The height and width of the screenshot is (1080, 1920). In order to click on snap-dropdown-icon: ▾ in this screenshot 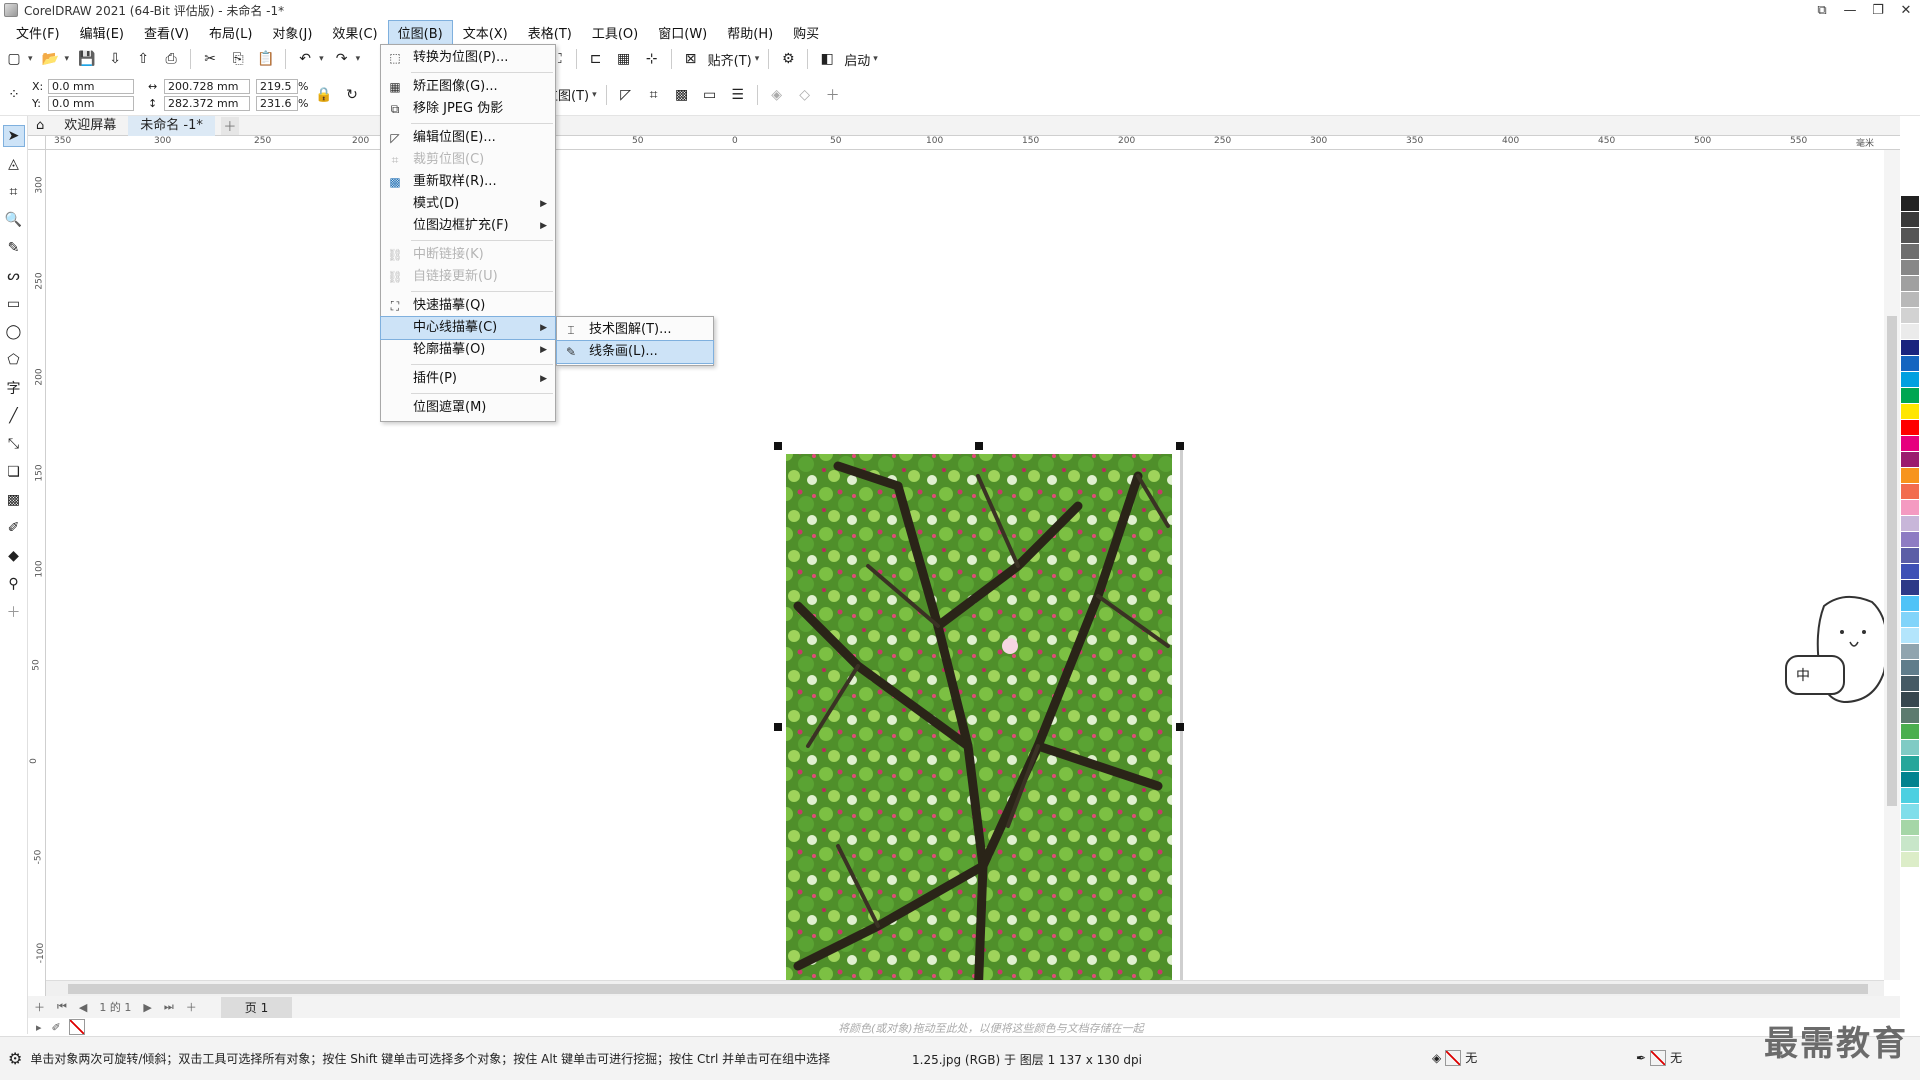, I will do `click(757, 59)`.